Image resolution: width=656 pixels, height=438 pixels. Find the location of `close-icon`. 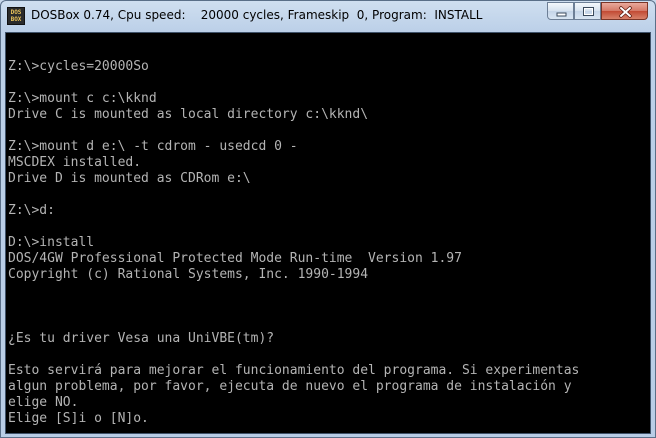

close-icon is located at coordinates (625, 12).